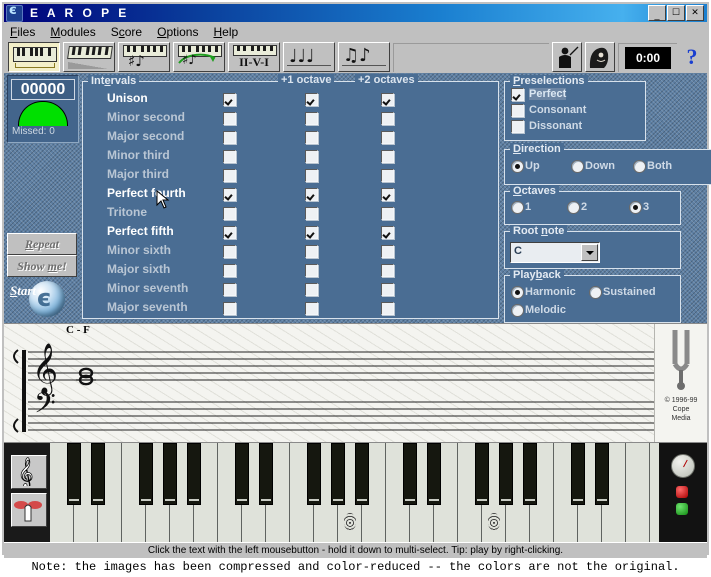  What do you see at coordinates (127, 212) in the screenshot?
I see `interval-name: Tritone` at bounding box center [127, 212].